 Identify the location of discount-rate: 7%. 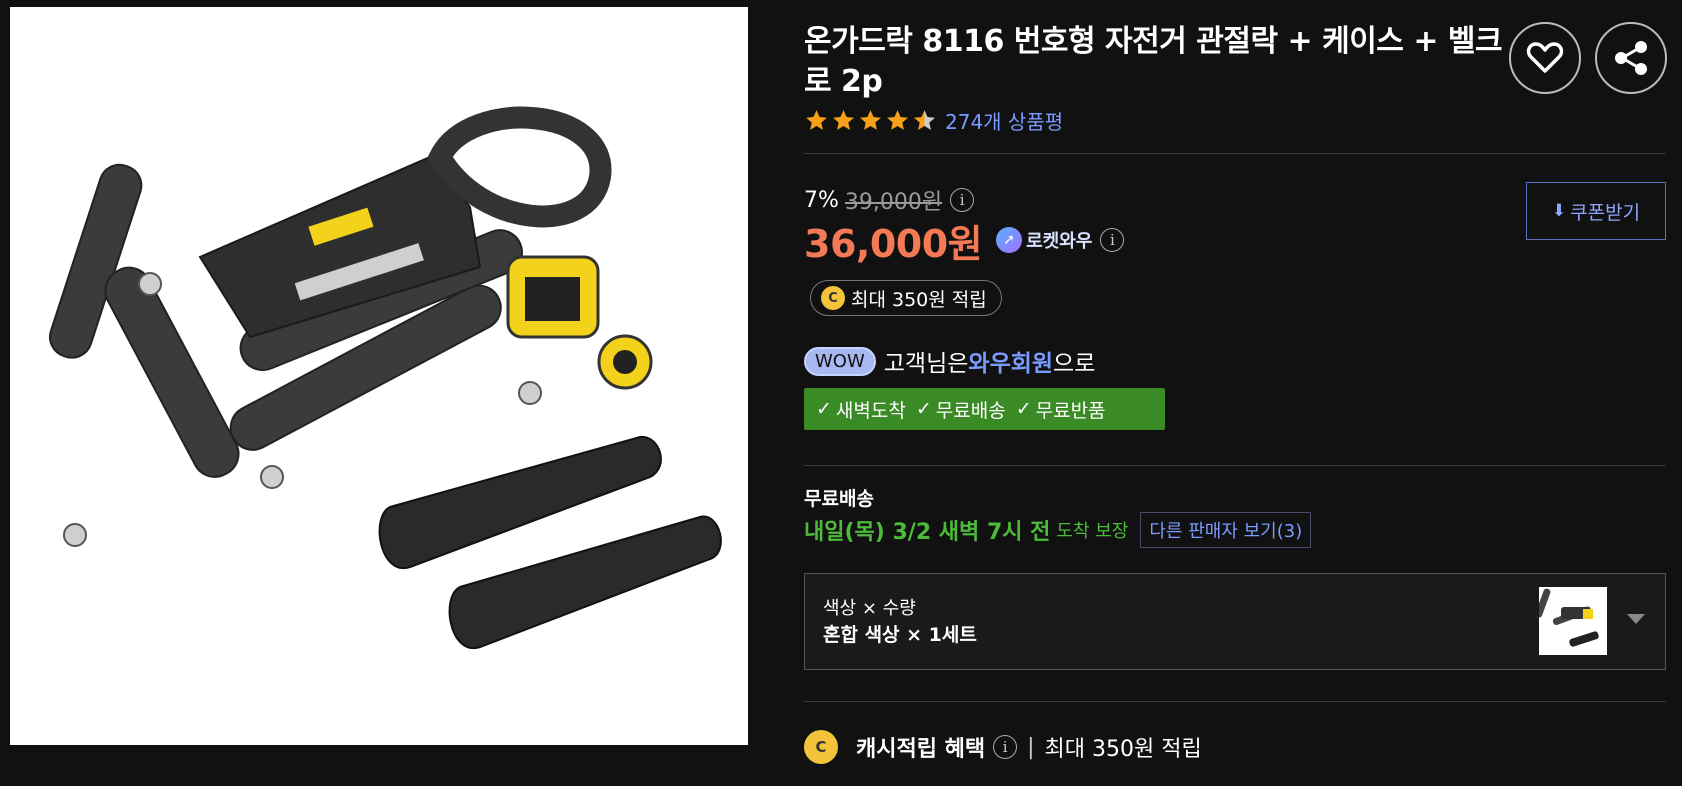
(821, 200).